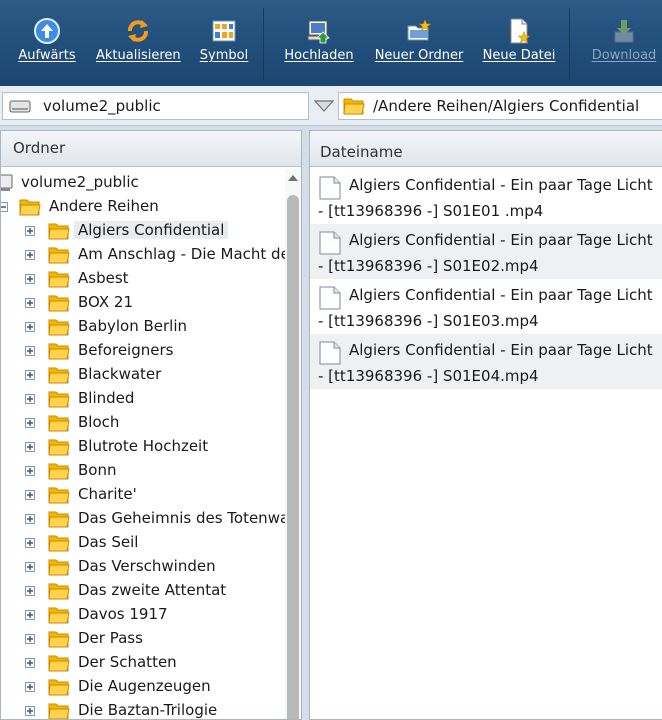  What do you see at coordinates (143, 687) in the screenshot?
I see `folder-tree-item: Die Augenzeugen` at bounding box center [143, 687].